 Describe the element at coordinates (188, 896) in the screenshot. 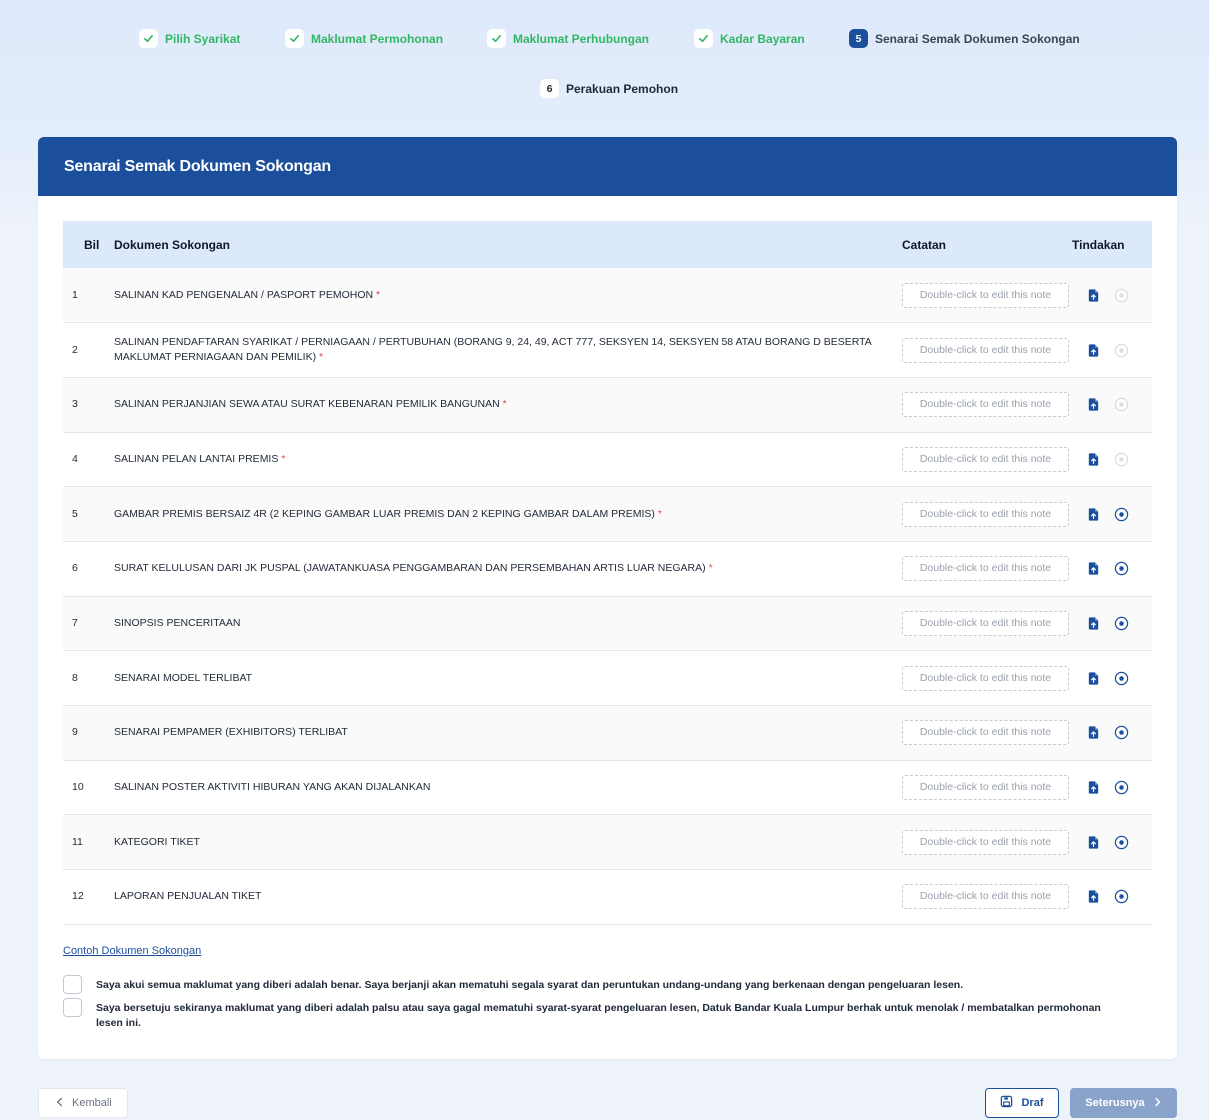

I see `document-name: LAPORAN PENJUALAN TIKET` at that location.